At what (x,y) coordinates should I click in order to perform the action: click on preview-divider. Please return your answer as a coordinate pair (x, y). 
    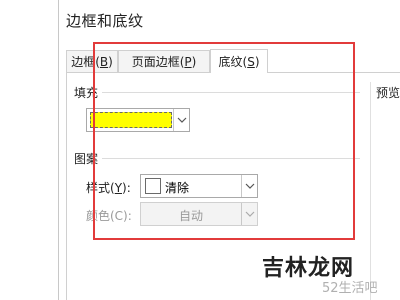
    Looking at the image, I should click on (370, 191).